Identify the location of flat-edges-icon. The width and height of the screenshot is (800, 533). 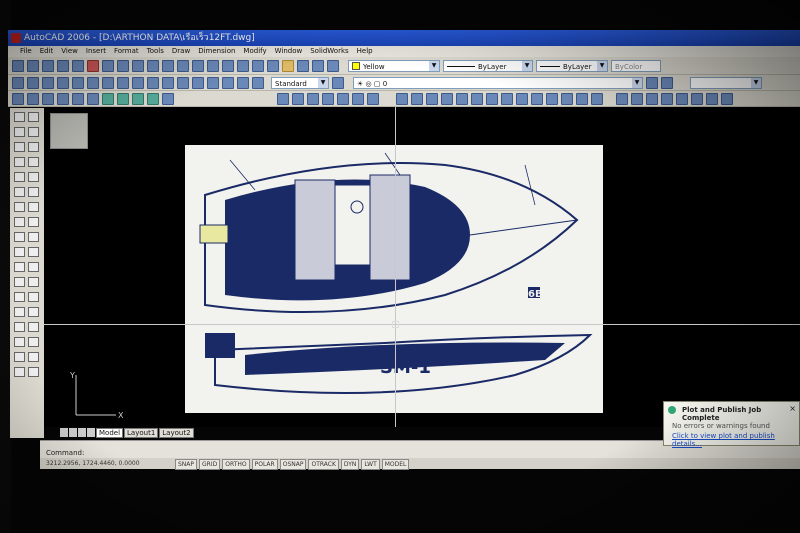
(358, 98).